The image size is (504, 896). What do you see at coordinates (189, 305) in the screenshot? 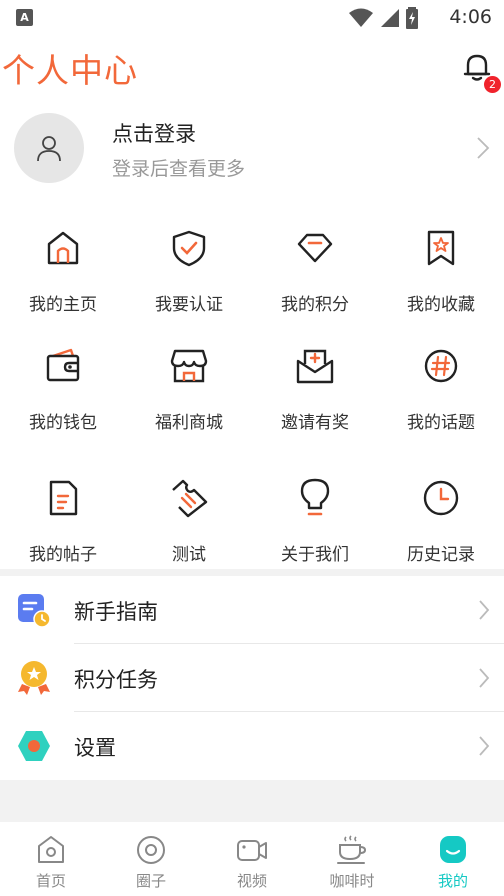
I see `grid-label: 我要认证` at bounding box center [189, 305].